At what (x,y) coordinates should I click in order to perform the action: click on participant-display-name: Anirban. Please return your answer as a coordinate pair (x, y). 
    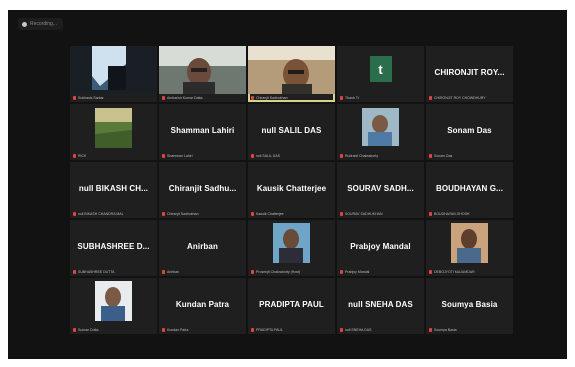
    Looking at the image, I should click on (202, 246).